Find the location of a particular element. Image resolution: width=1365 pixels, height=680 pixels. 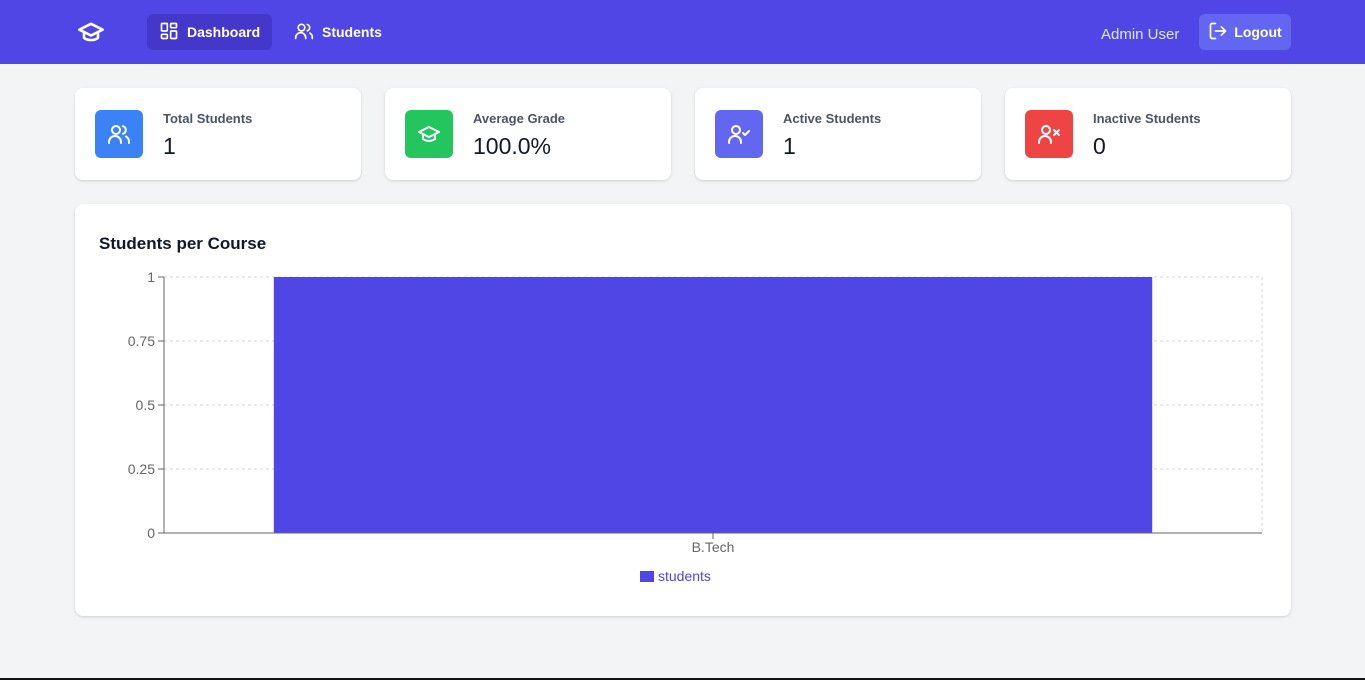

stat-card-inactive-students: Inactive Students 0 is located at coordinates (1148, 134).